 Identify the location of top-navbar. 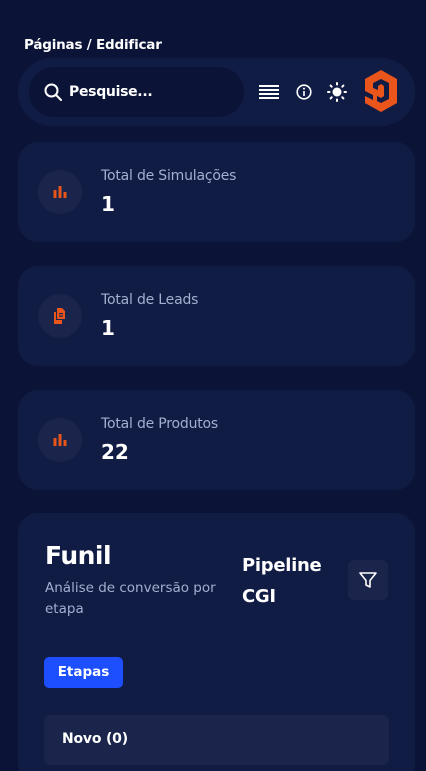
(216, 92).